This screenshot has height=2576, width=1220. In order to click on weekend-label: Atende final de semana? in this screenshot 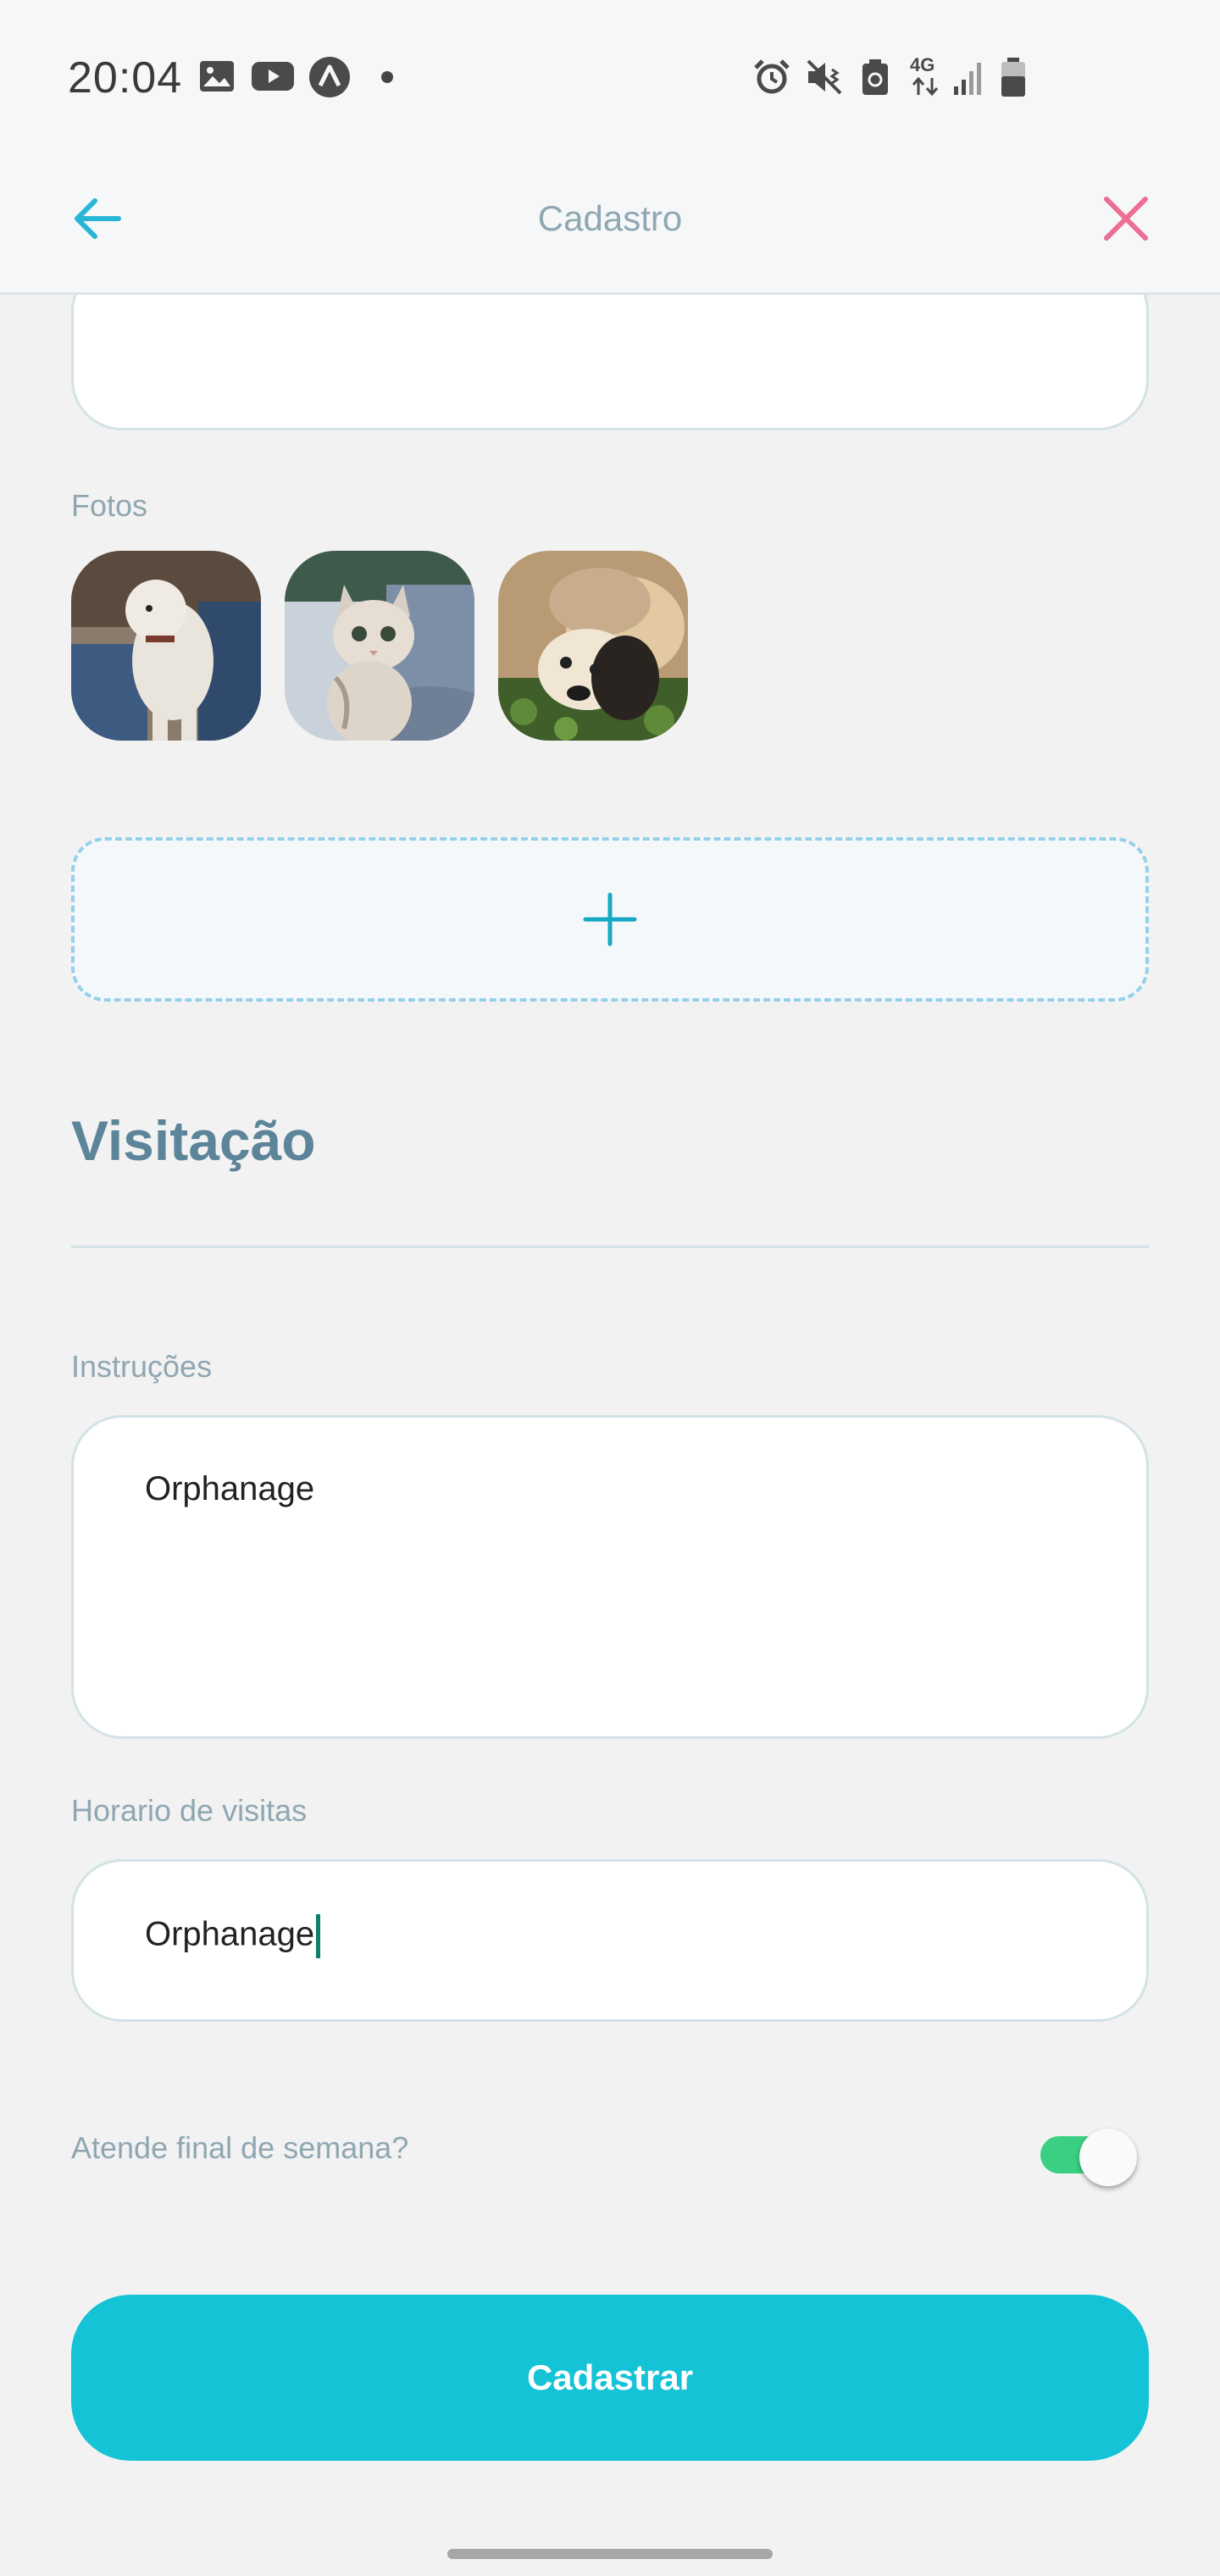, I will do `click(240, 2147)`.